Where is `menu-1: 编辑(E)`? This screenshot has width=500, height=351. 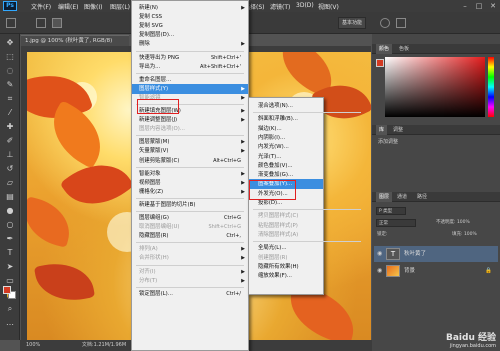
menu-1: 编辑(E) is located at coordinates (68, 6).